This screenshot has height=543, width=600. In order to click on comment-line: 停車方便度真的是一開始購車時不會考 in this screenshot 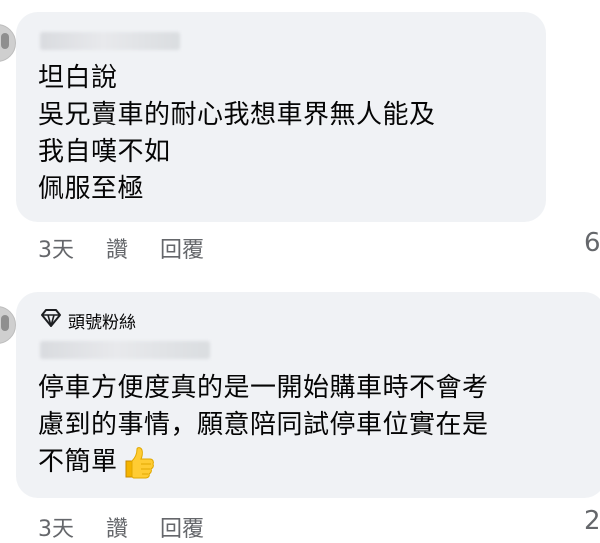, I will do `click(263, 388)`.